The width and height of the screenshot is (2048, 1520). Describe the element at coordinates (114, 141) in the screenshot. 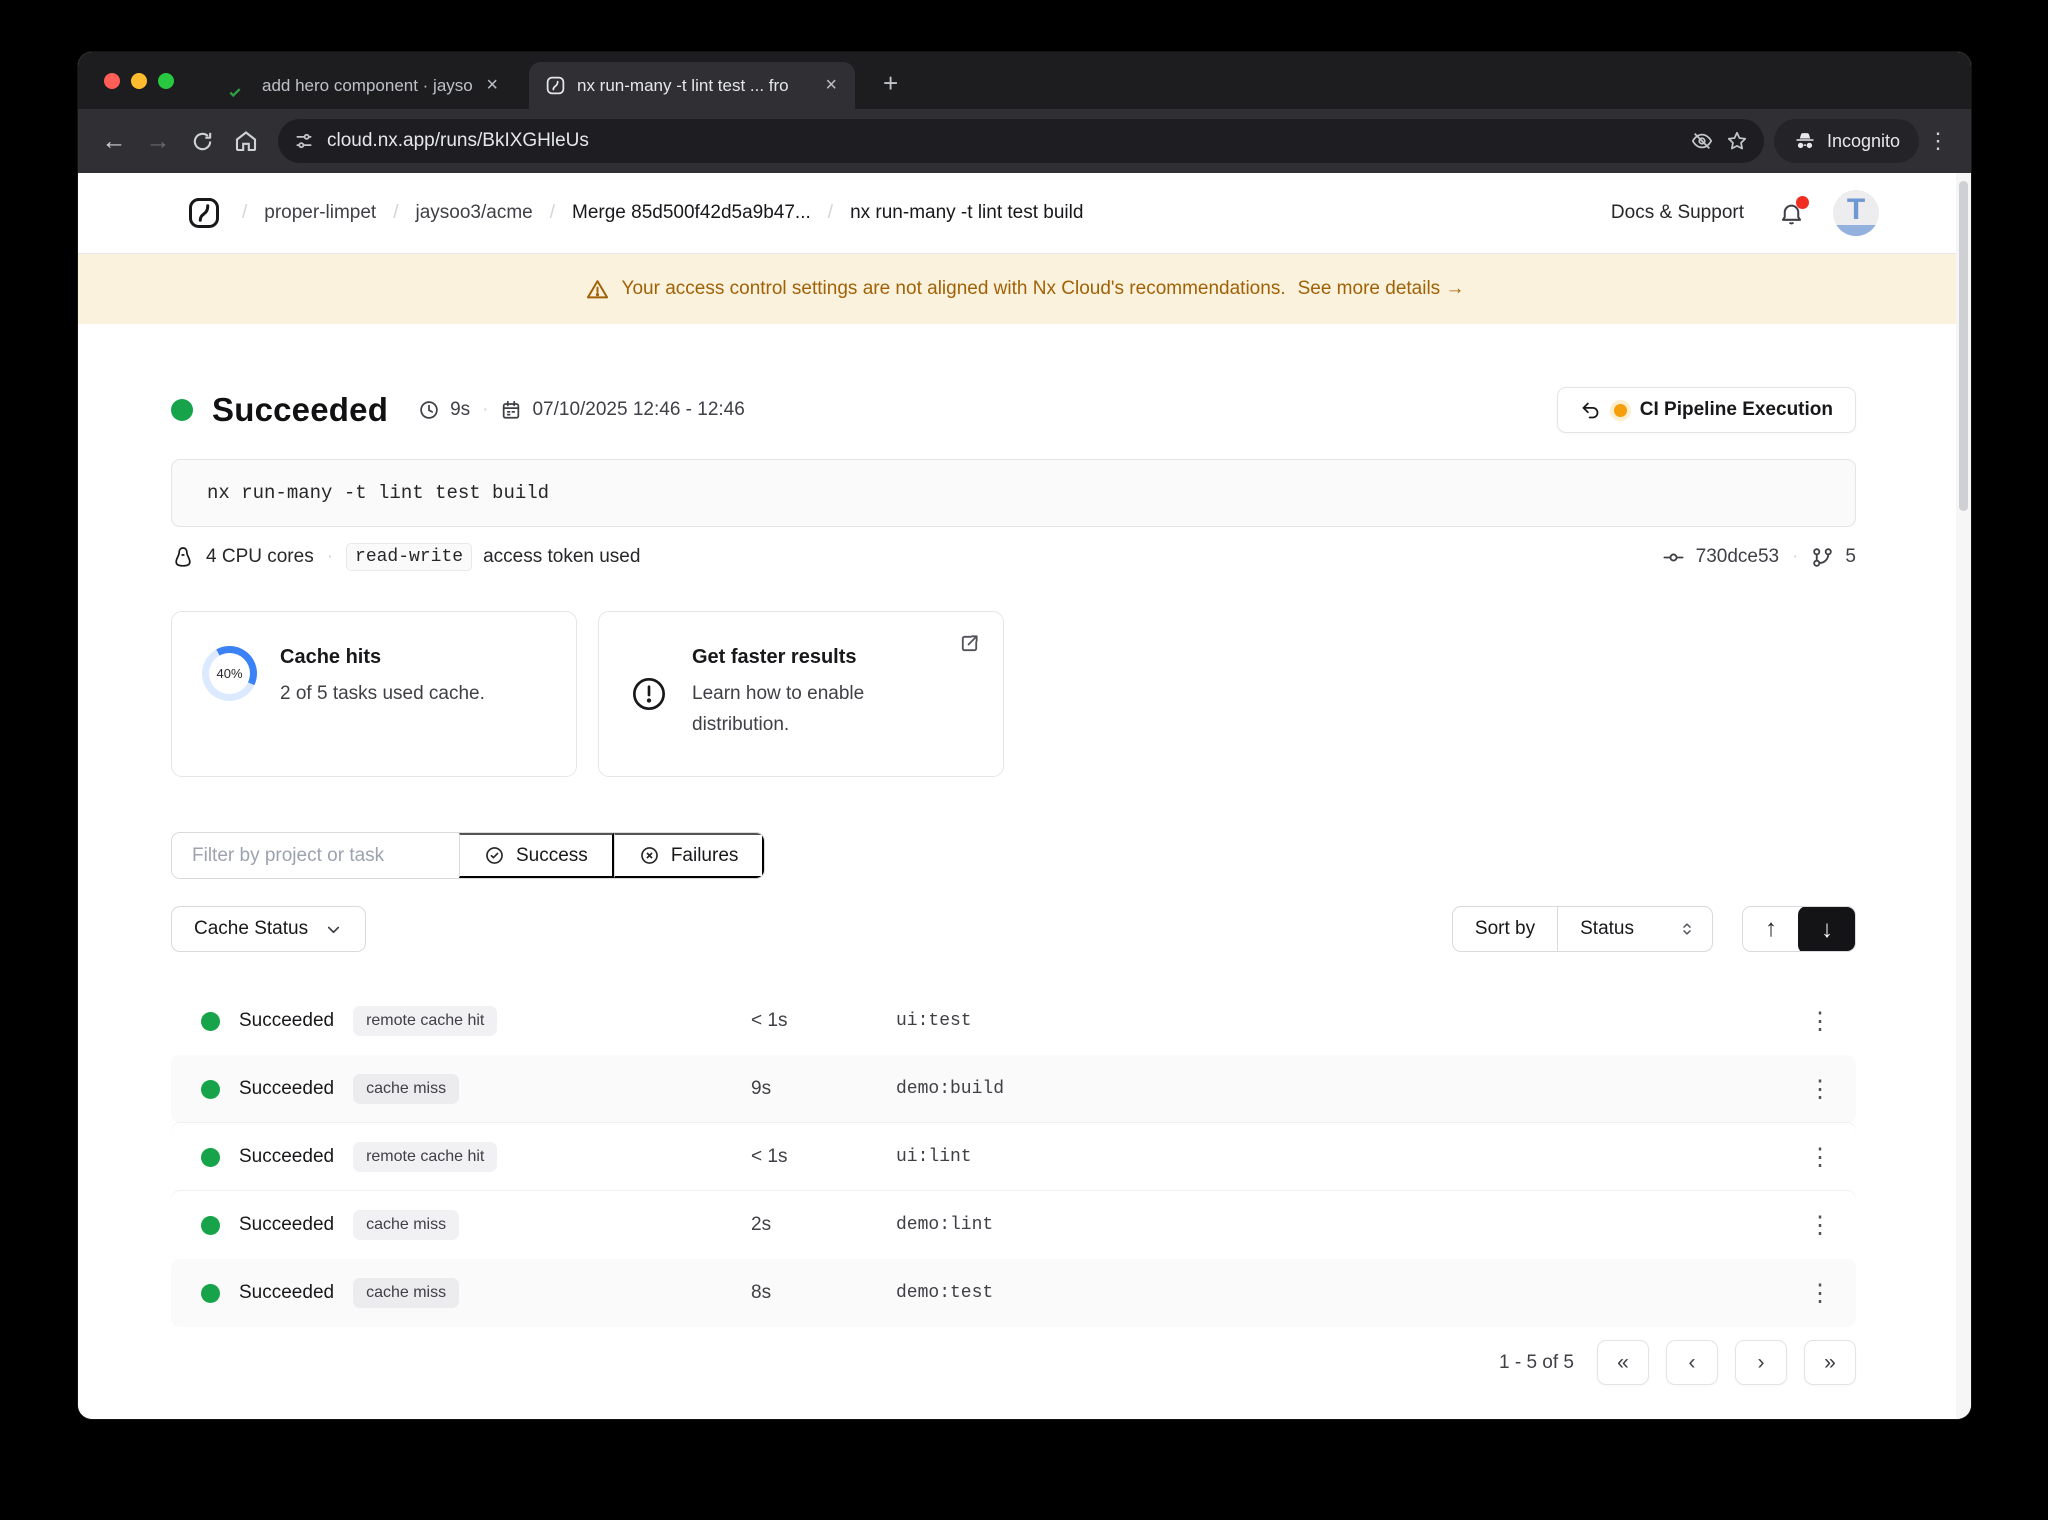

I see `back-button: ←` at that location.